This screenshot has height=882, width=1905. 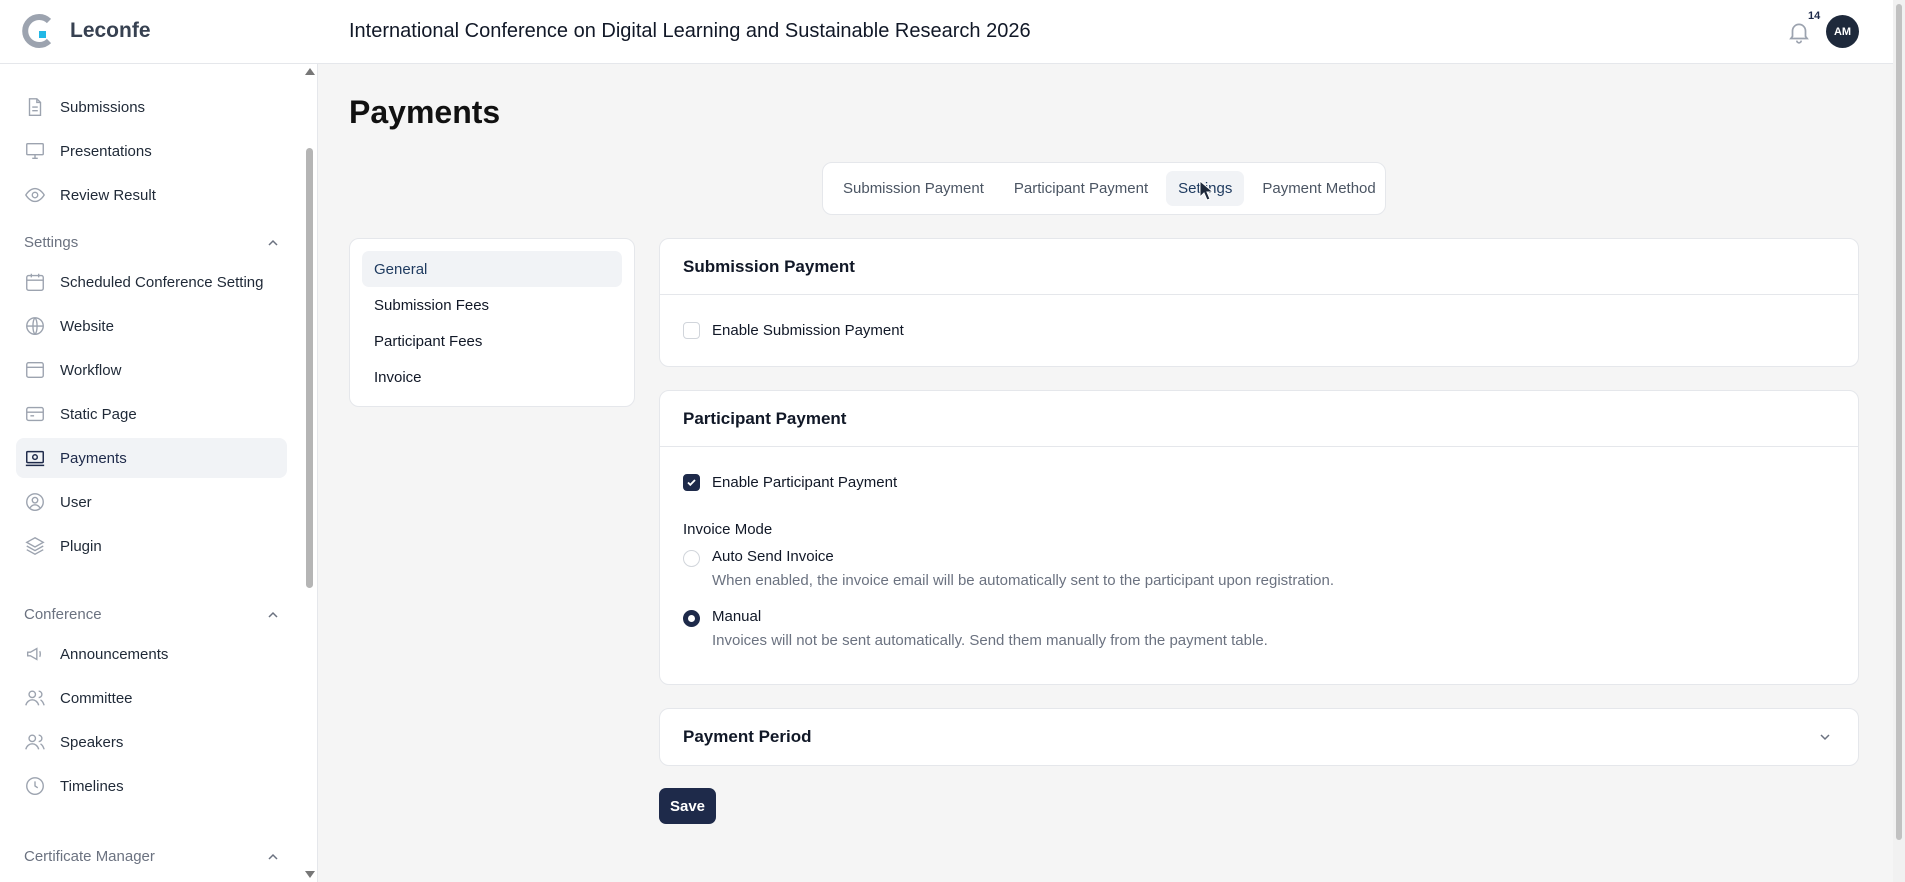 I want to click on subnav-participant-fees: Participant Fees, so click(x=492, y=341).